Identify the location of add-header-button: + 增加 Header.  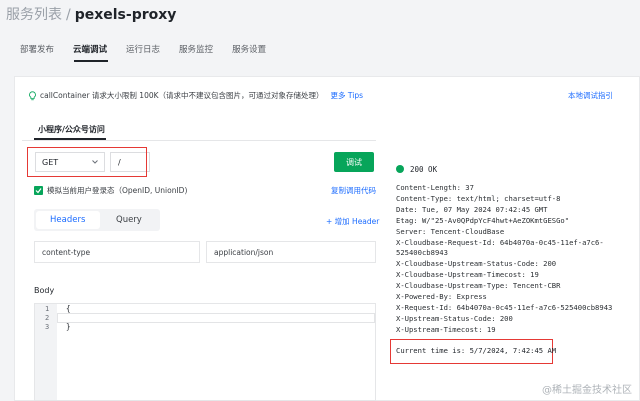
(352, 221).